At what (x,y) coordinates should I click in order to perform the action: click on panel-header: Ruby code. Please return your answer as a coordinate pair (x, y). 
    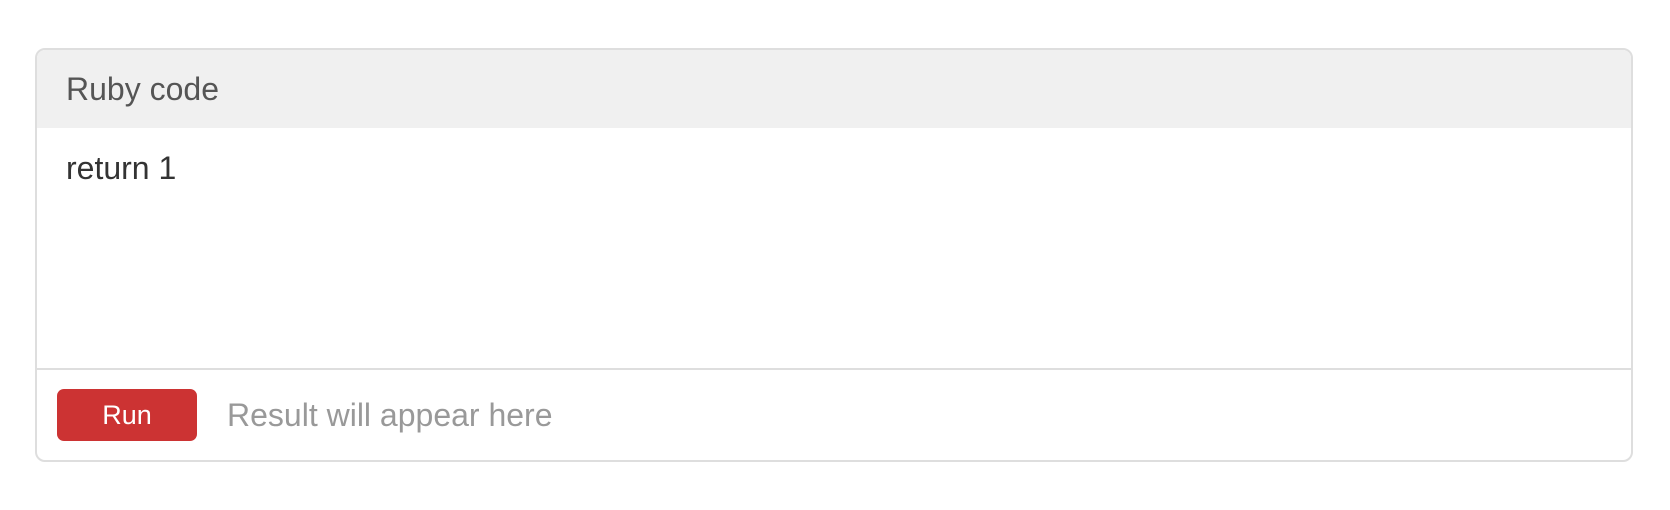
    Looking at the image, I should click on (834, 89).